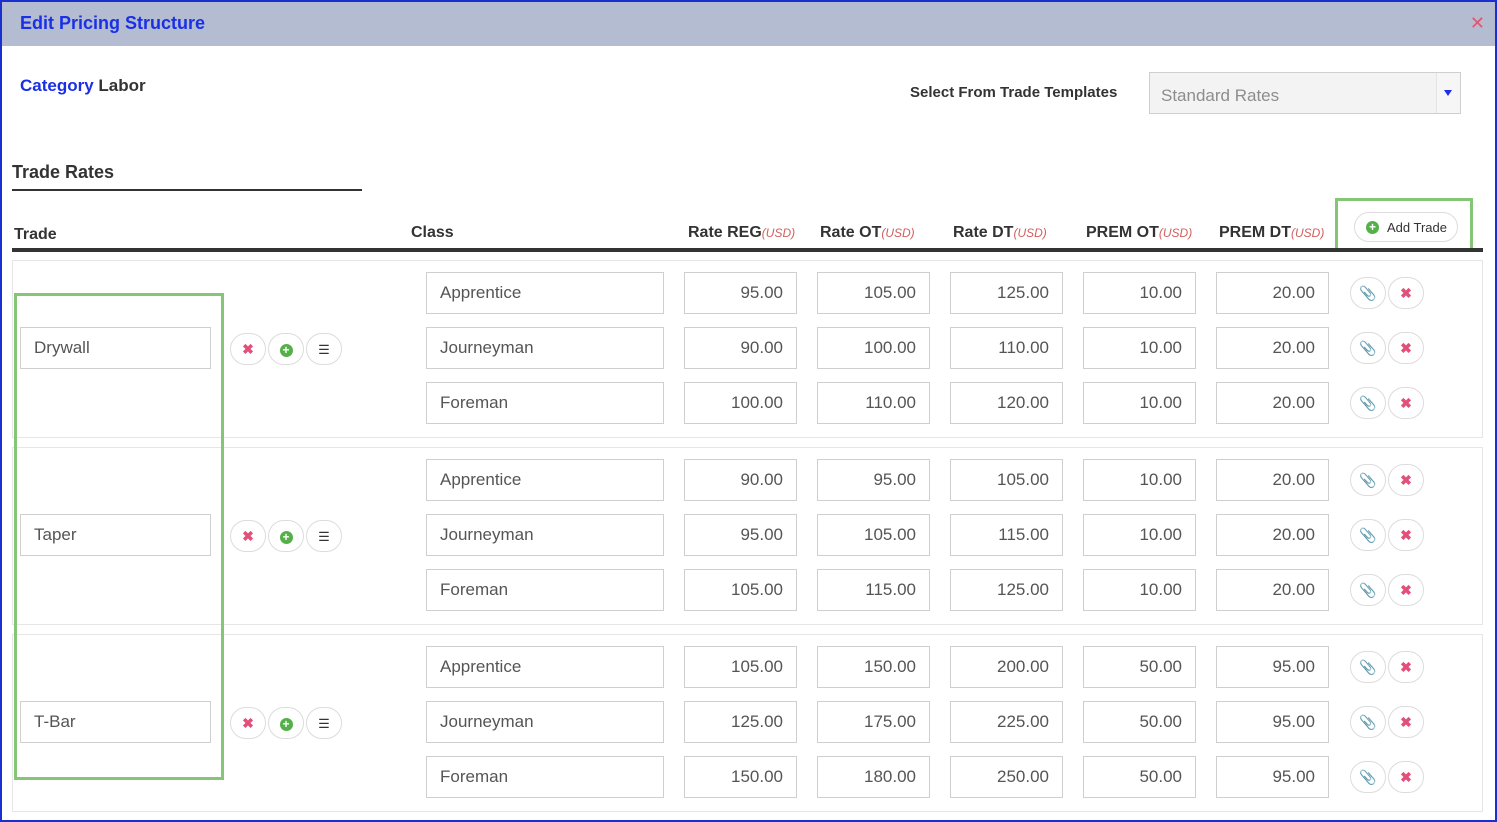 The width and height of the screenshot is (1497, 822). What do you see at coordinates (740, 403) in the screenshot?
I see `rate-reg-input: 100.00` at bounding box center [740, 403].